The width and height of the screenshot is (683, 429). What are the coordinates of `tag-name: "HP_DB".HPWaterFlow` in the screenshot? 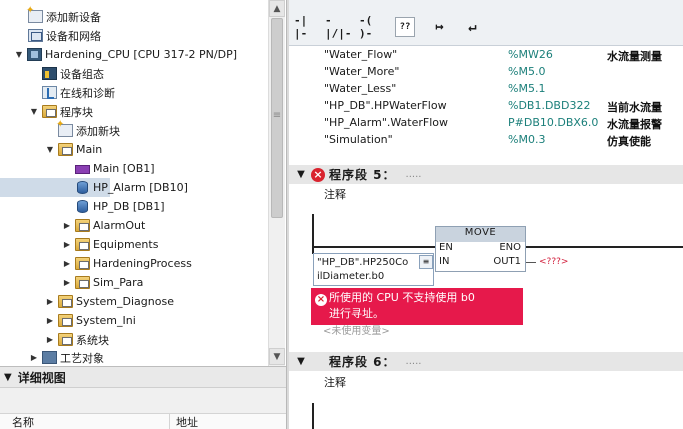 It's located at (385, 105).